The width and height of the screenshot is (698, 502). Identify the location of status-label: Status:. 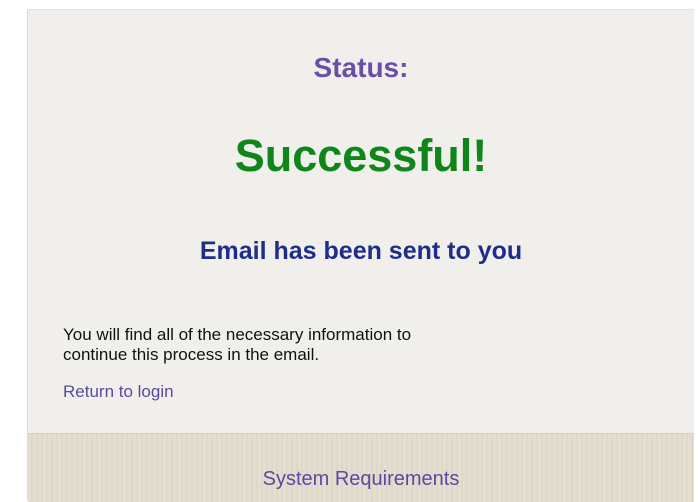
(361, 67).